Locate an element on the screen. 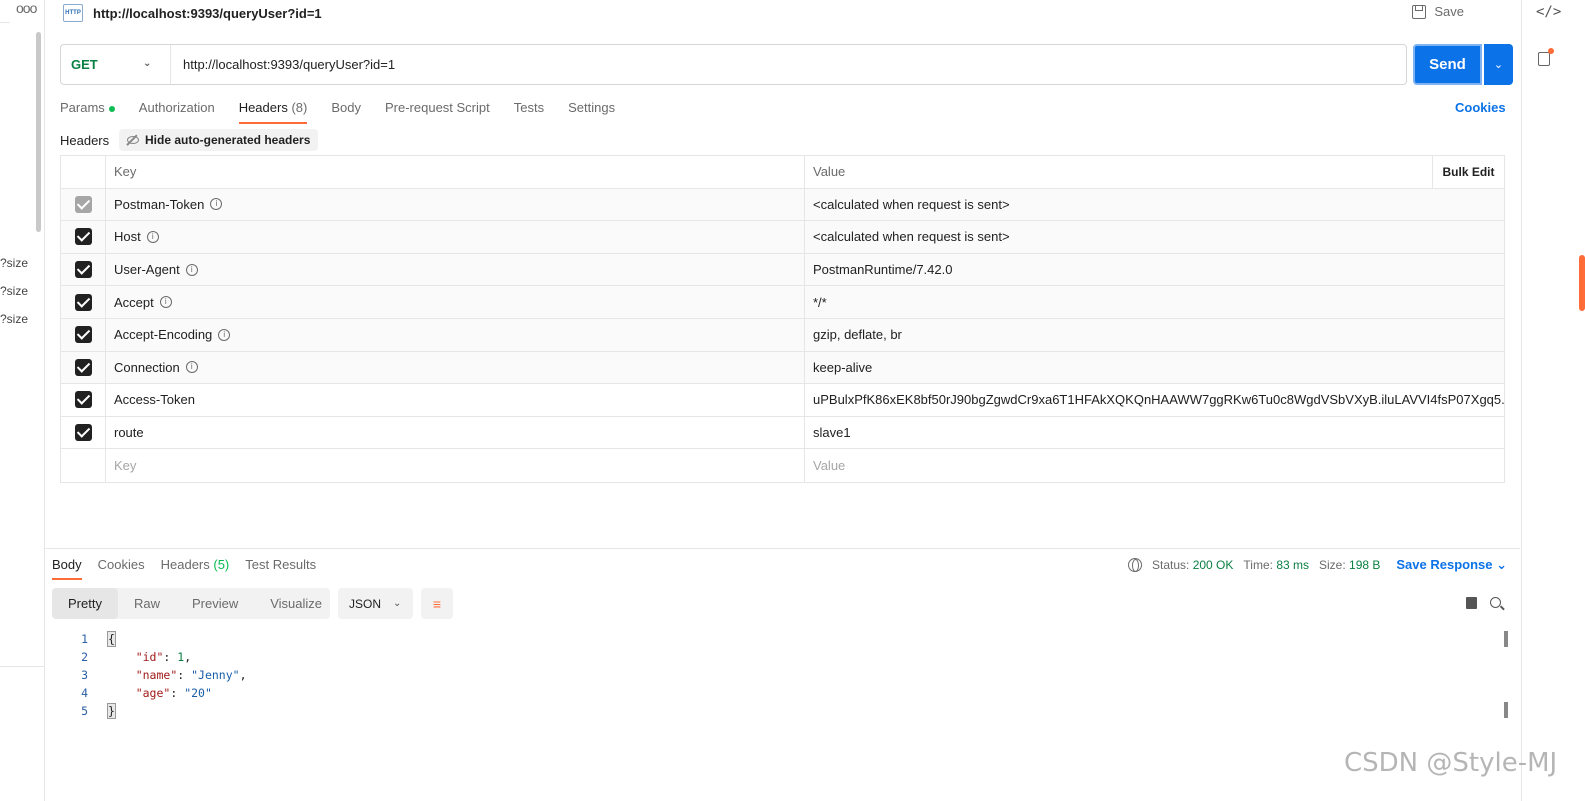  send-button: Send is located at coordinates (1447, 64).